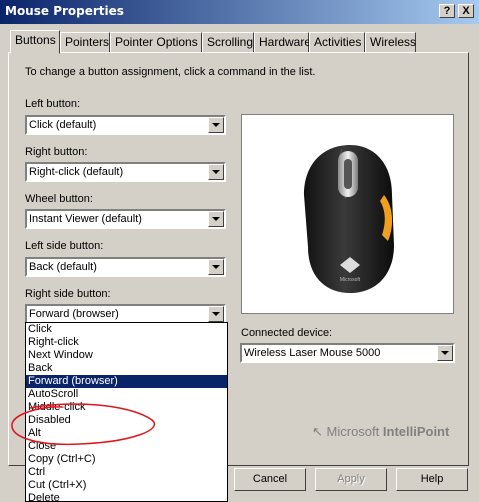  What do you see at coordinates (126, 381) in the screenshot?
I see `list-item-selected: Forward (browser)` at bounding box center [126, 381].